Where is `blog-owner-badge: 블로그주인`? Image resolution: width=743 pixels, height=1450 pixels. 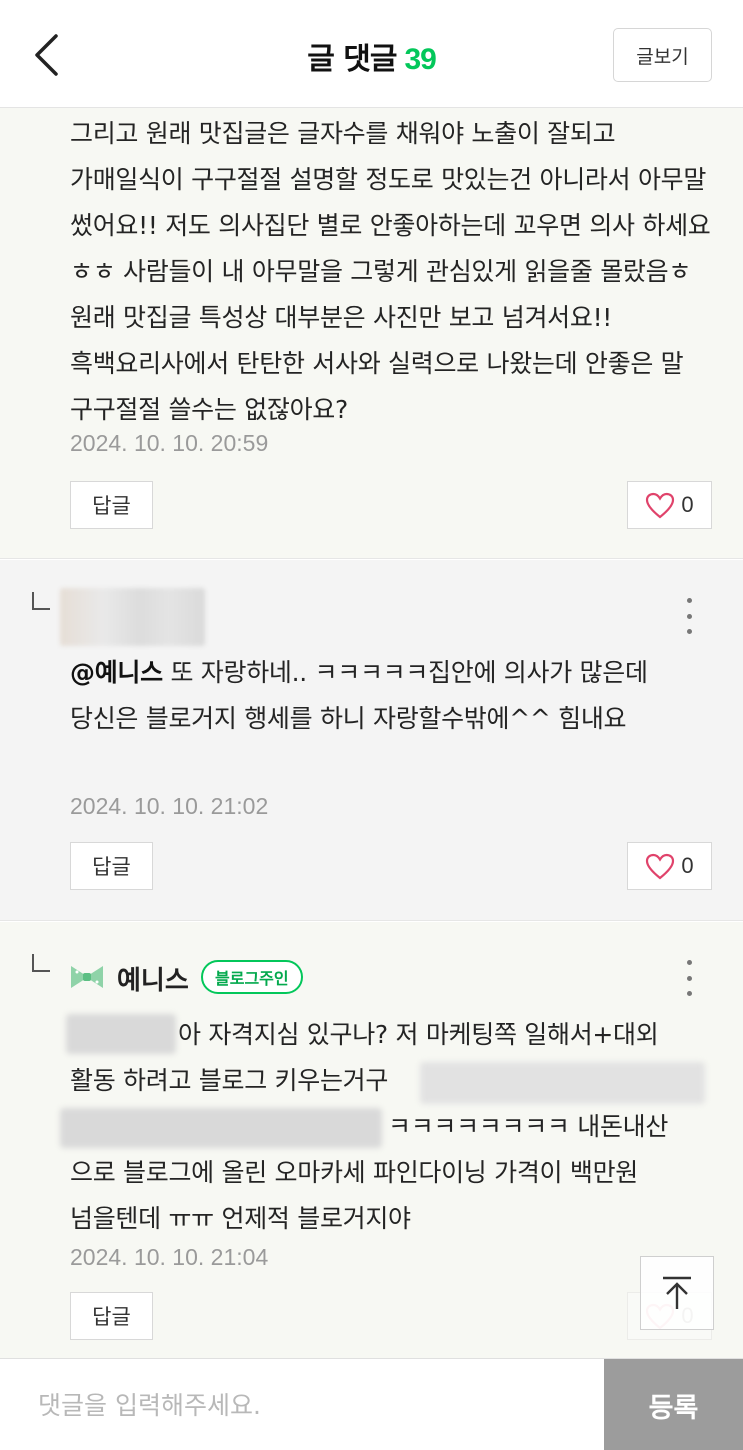 blog-owner-badge: 블로그주인 is located at coordinates (252, 977).